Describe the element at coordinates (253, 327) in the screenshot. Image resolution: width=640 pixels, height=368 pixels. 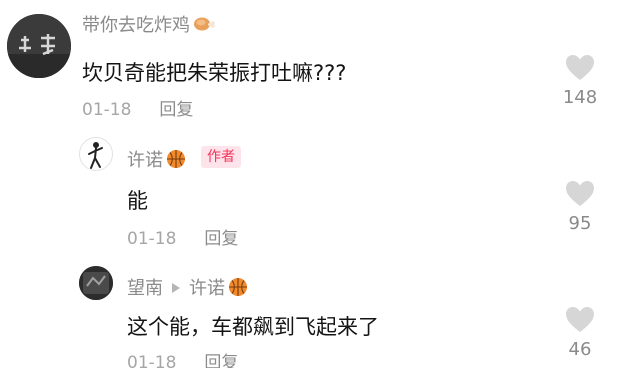
I see `reply-text: 这个能，车都飙到飞起来了` at that location.